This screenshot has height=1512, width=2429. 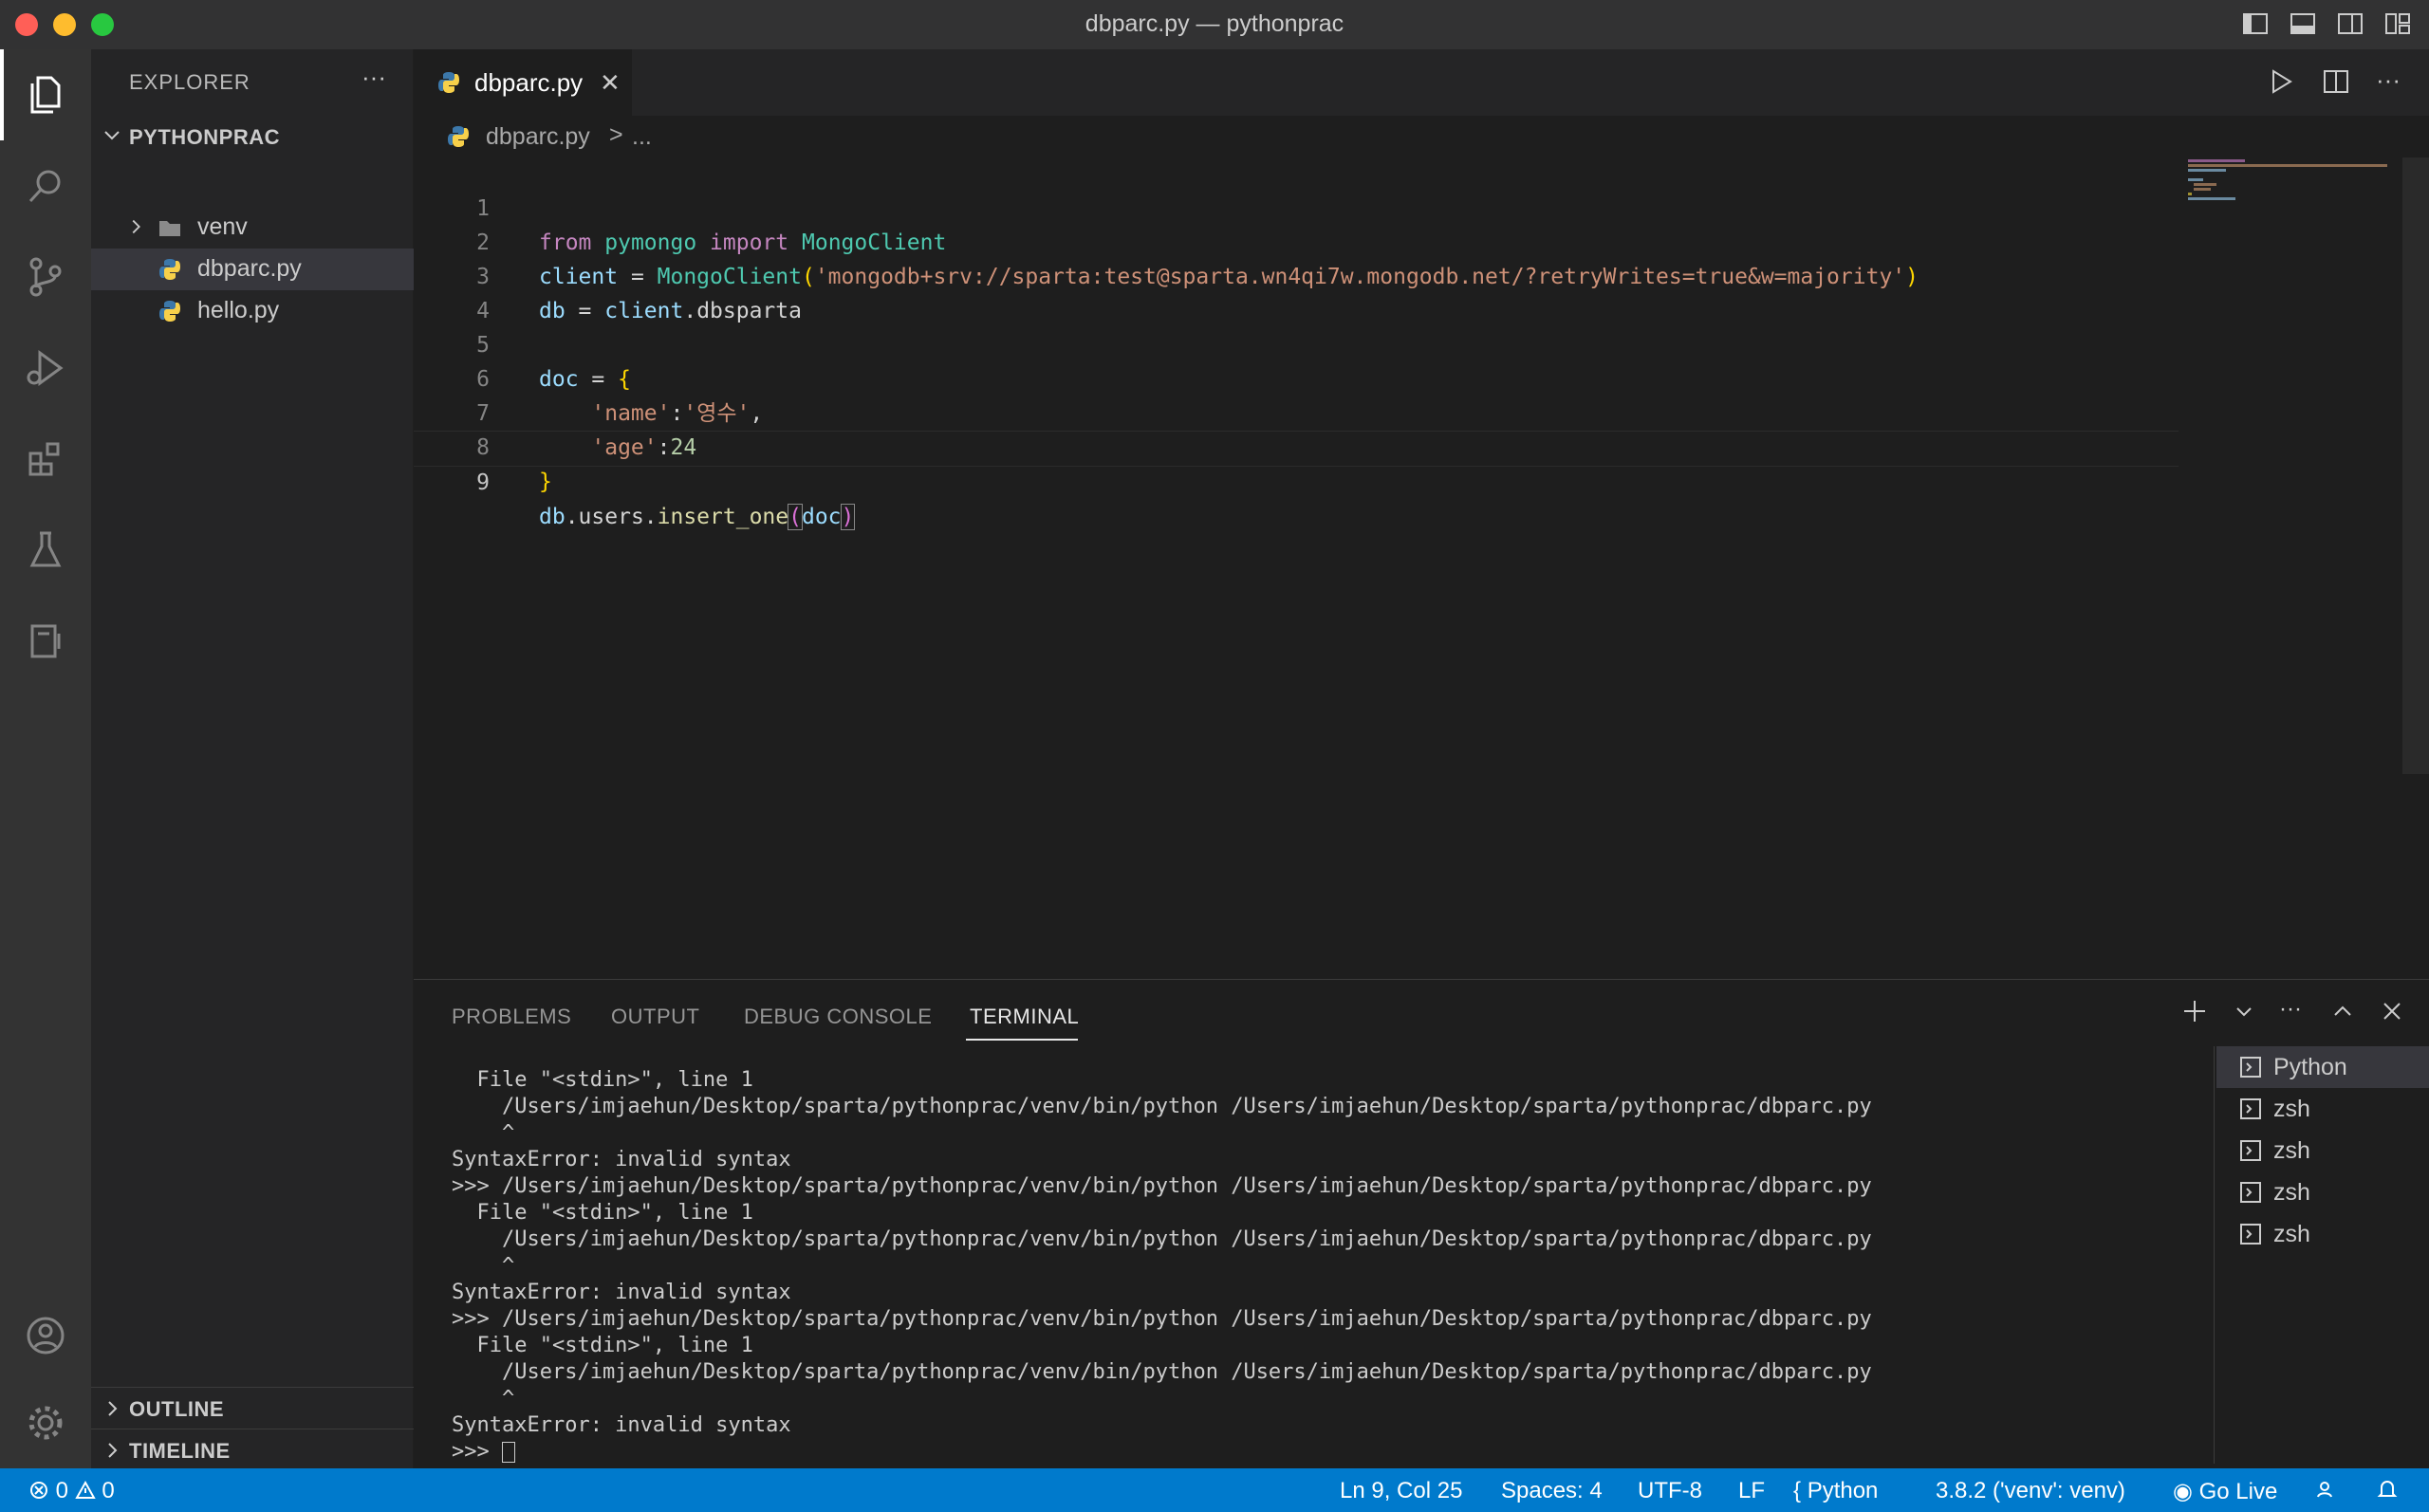 I want to click on tree-item-dbparc: dbparc.py, so click(x=252, y=269).